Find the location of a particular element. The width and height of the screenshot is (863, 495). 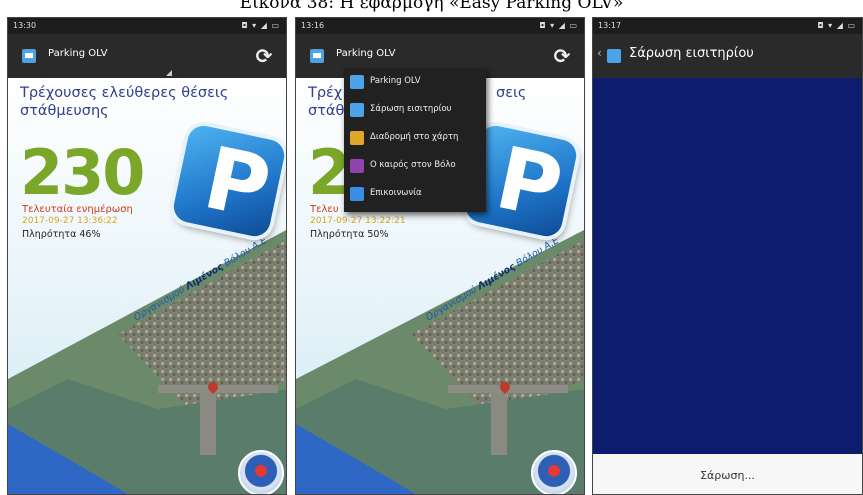

last-update-label-partial: Τελευ is located at coordinates (324, 209).